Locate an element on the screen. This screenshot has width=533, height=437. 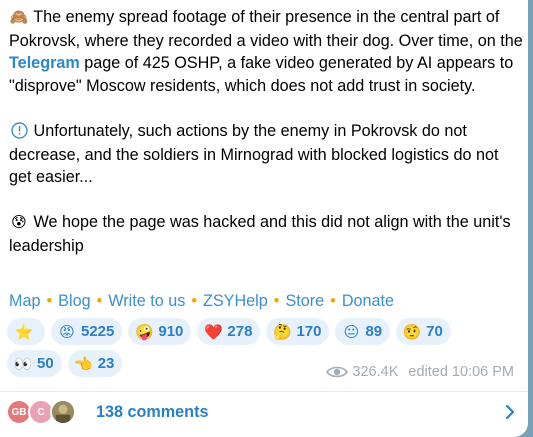
reaction-zany-button: 🤪 910 is located at coordinates (160, 331).